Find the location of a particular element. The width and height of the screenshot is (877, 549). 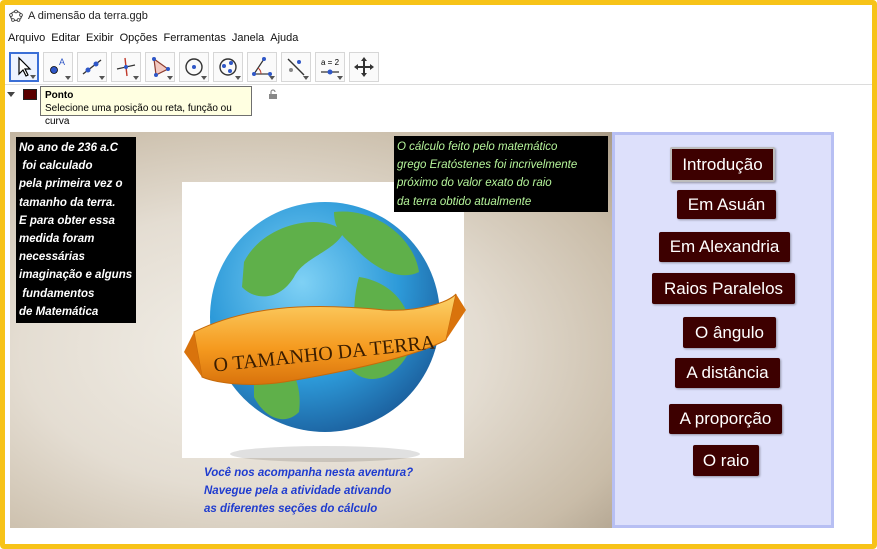

color-swatch is located at coordinates (30, 94).